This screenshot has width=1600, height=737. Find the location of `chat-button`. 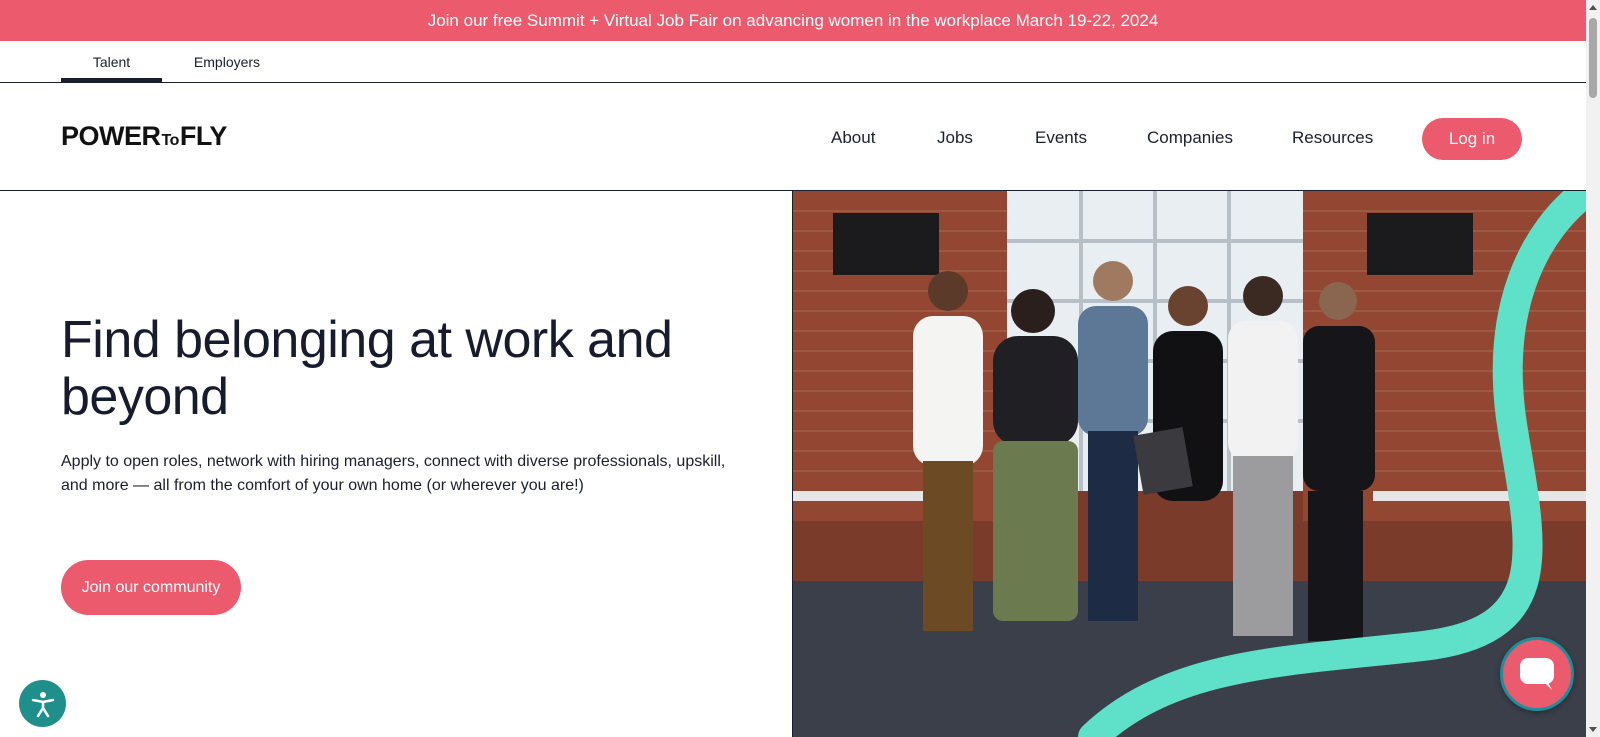

chat-button is located at coordinates (1537, 674).